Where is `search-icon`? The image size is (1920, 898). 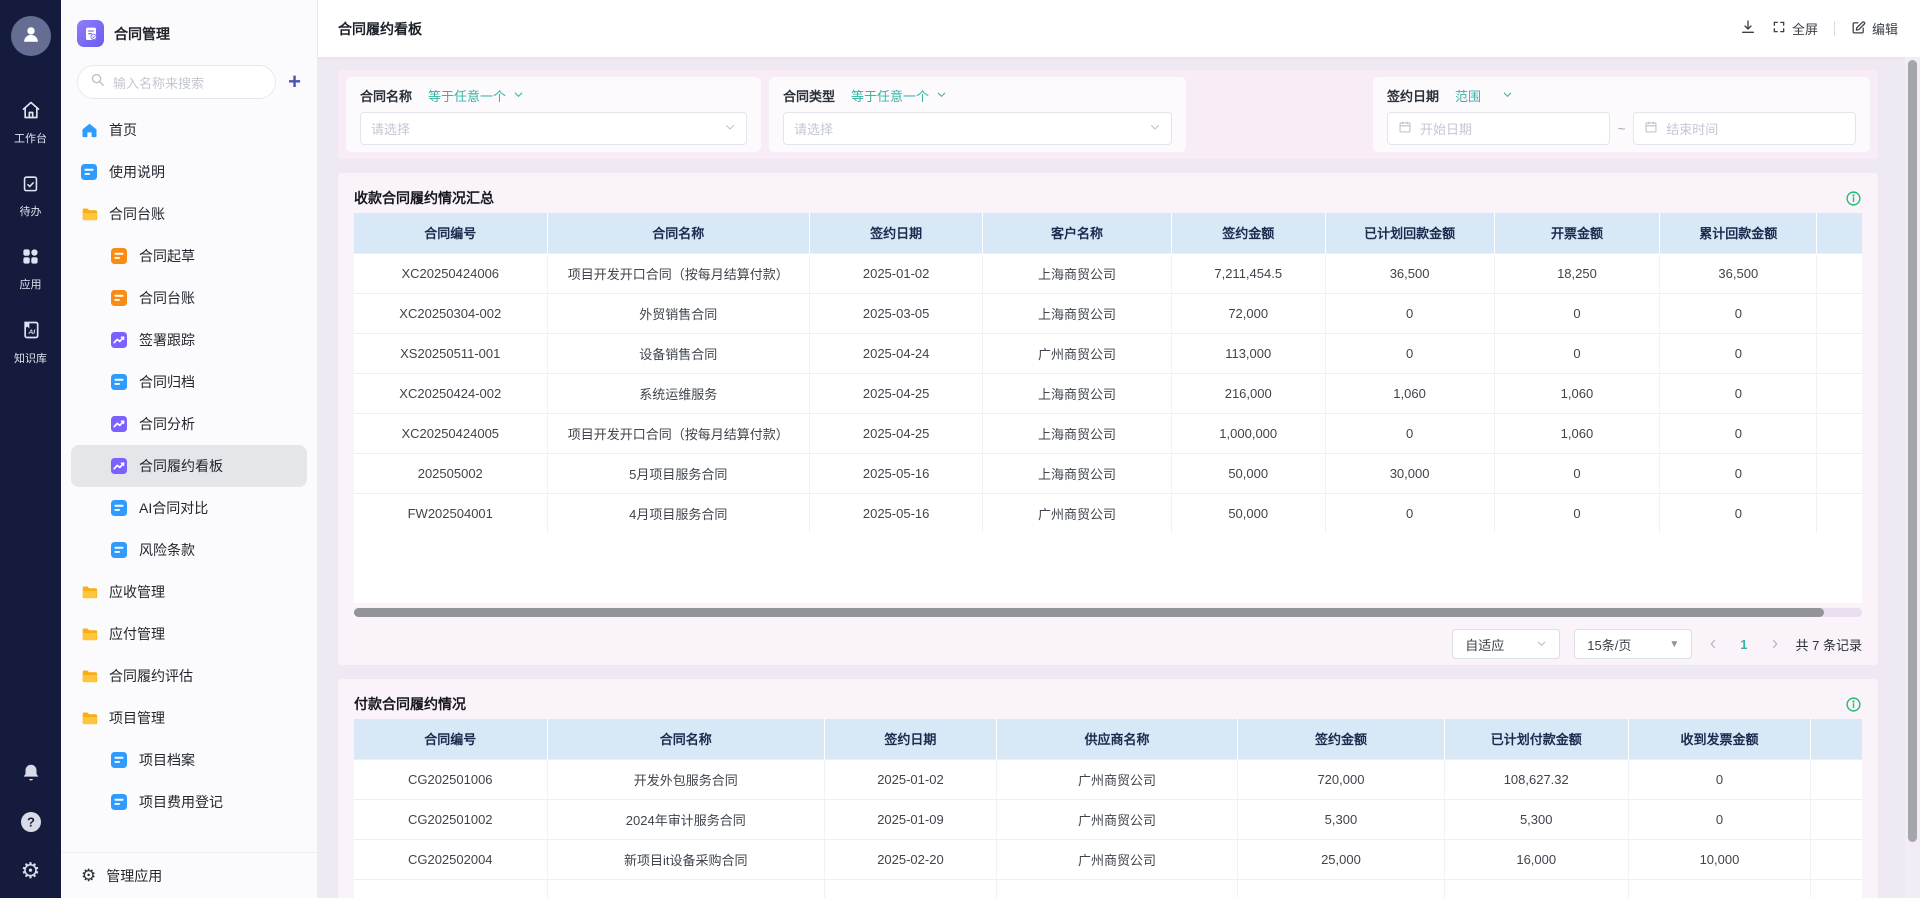
search-icon is located at coordinates (97, 82).